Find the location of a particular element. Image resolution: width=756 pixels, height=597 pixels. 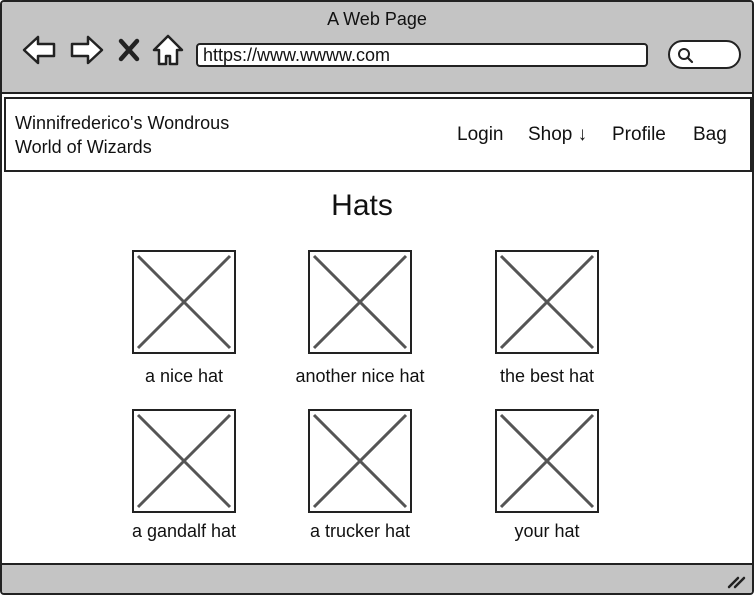

close-icon is located at coordinates (129, 50).